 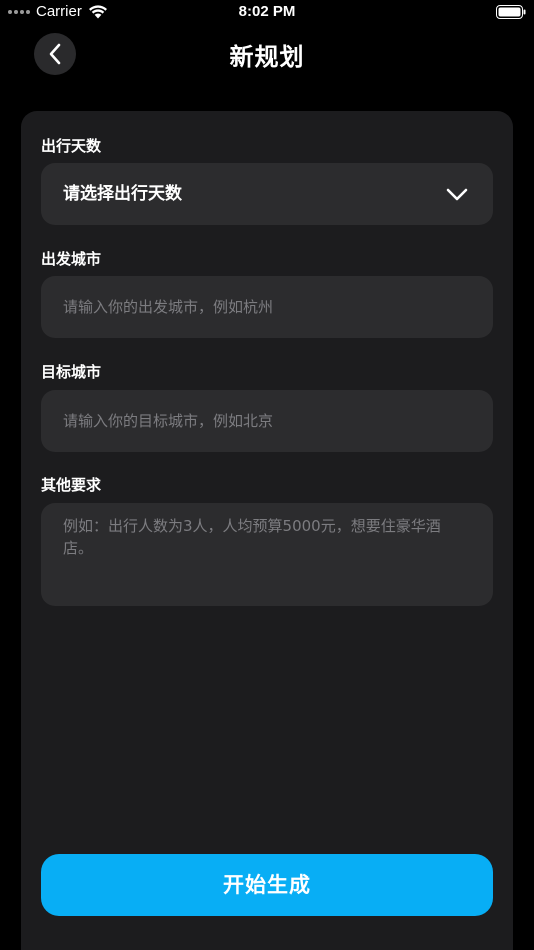 I want to click on requirements-placeholder: 例如：出行人数为3人，人均预算5000元，想要住豪华酒店。, so click(x=252, y=537).